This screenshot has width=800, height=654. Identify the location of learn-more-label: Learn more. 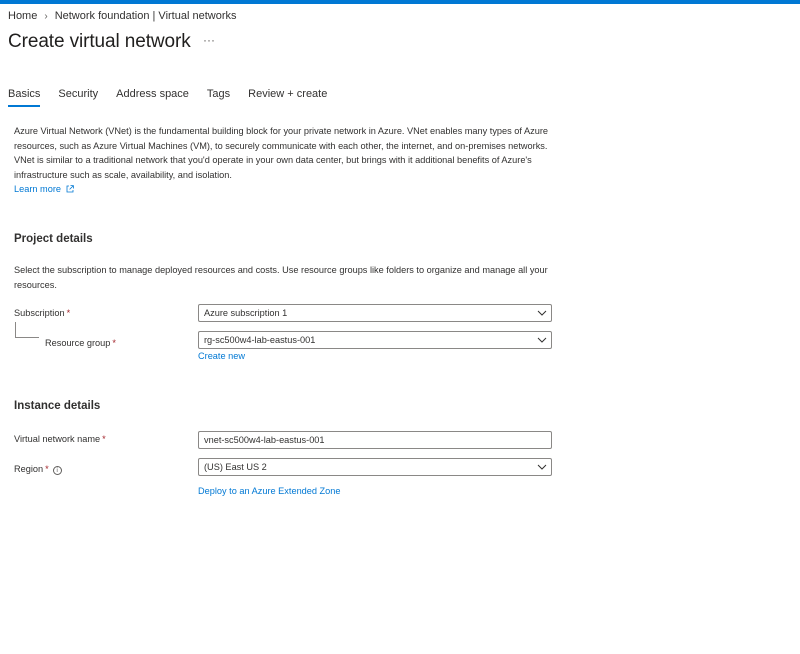
(37, 189).